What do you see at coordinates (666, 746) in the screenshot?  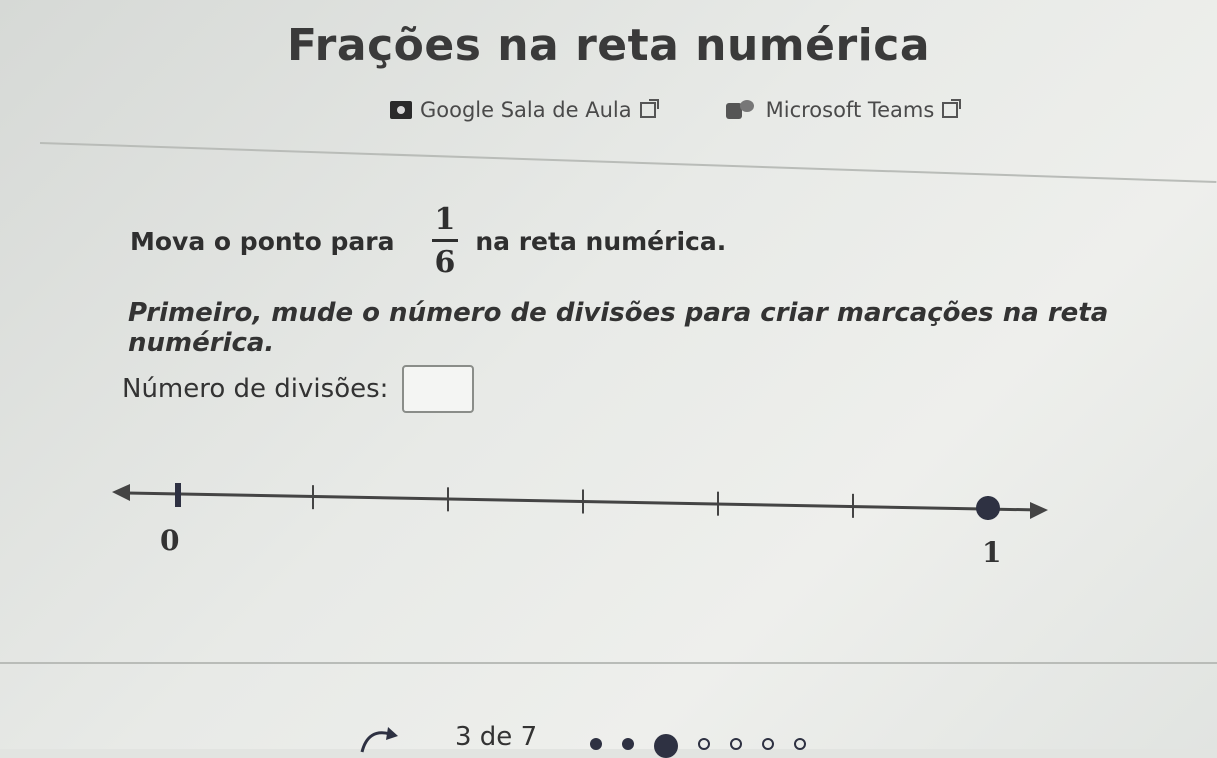 I see `progress-dot-current` at bounding box center [666, 746].